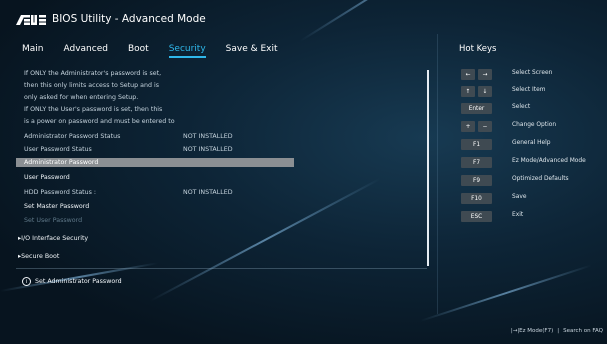 The image size is (607, 344). I want to click on tab-save-exit: Save & Exit, so click(252, 51).